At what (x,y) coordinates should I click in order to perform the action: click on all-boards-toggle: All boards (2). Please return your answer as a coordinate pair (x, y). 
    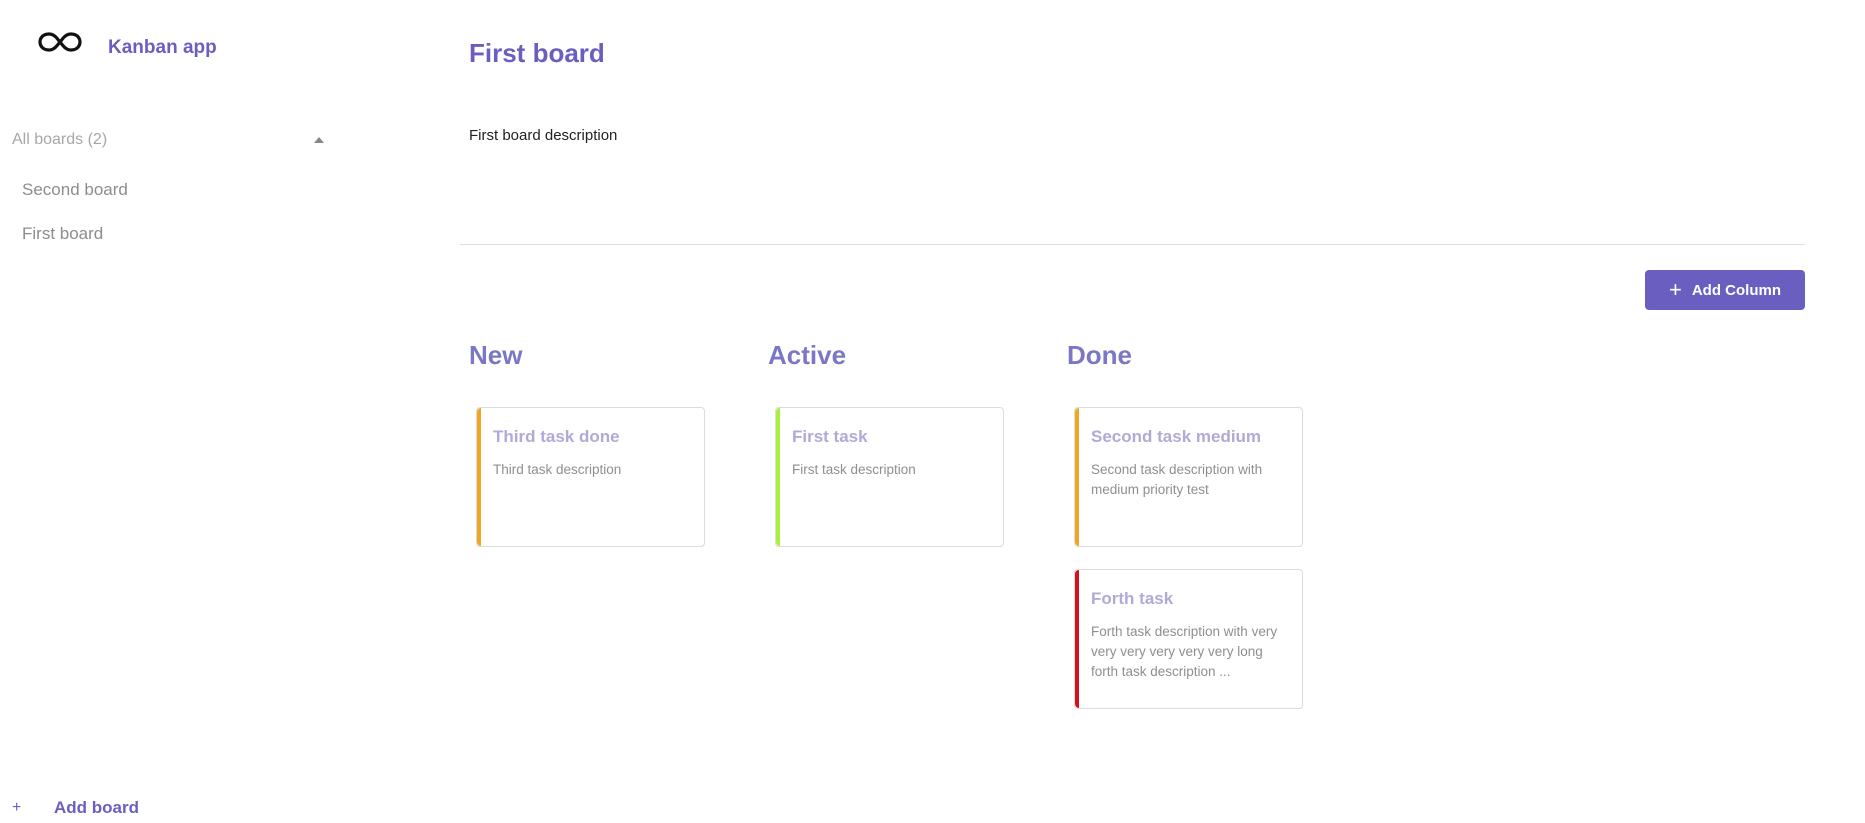
    Looking at the image, I should click on (170, 141).